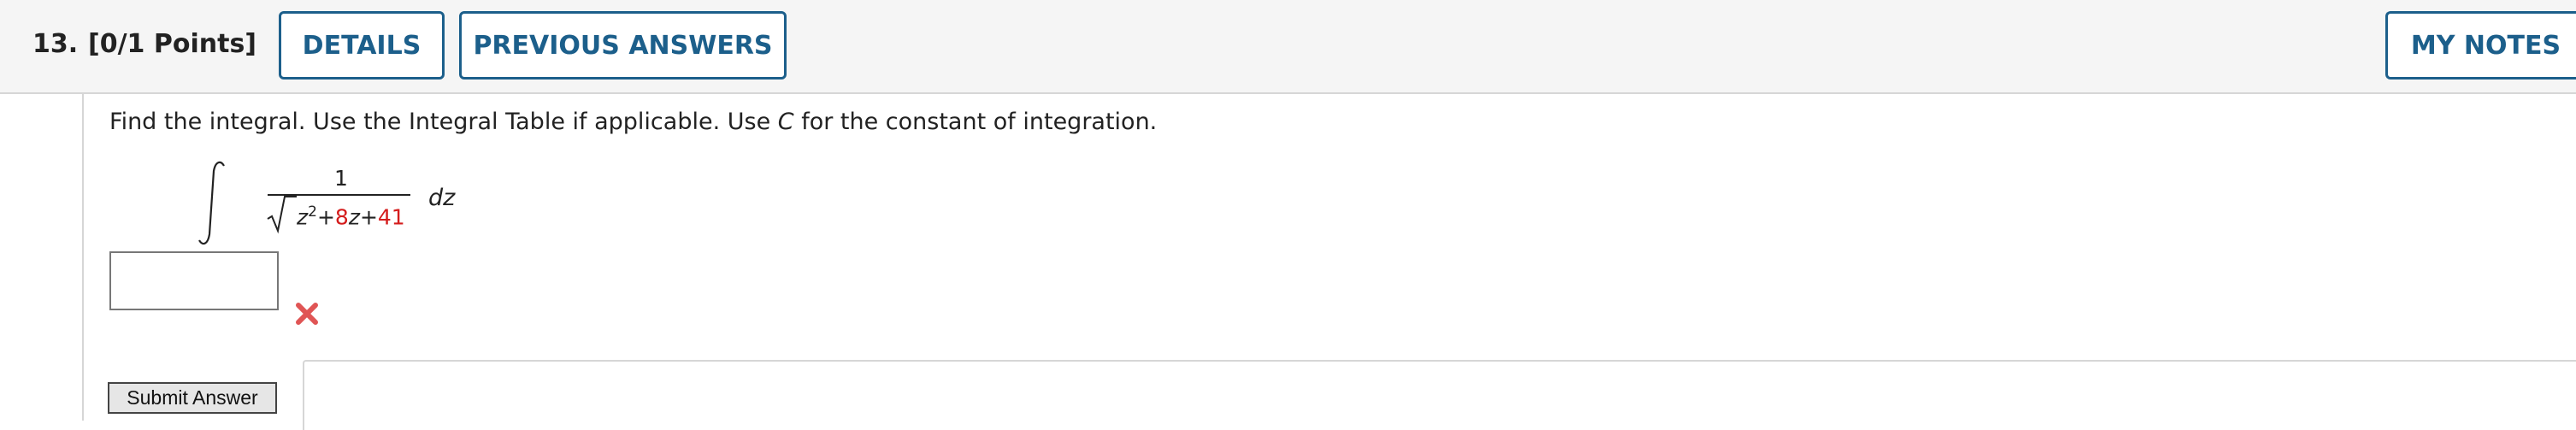 The height and width of the screenshot is (430, 2576). Describe the element at coordinates (623, 45) in the screenshot. I see `previous-answers-button: PREVIOUS ANSWERS` at that location.